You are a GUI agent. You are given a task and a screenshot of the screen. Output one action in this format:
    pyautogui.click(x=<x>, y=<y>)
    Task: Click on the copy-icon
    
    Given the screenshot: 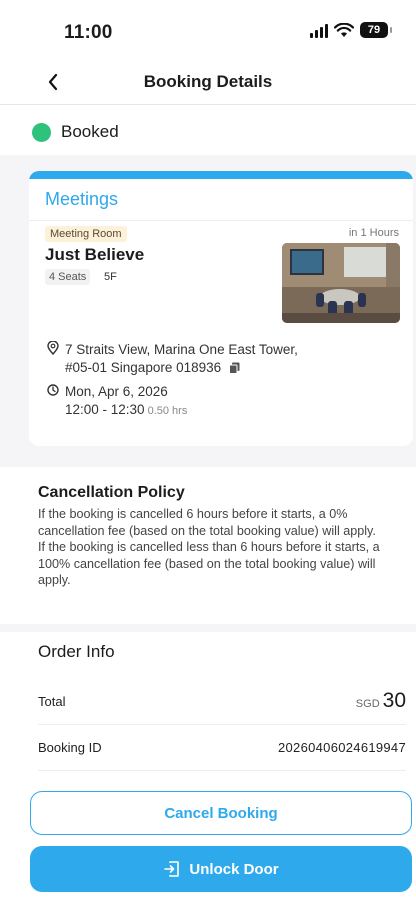 What is the action you would take?
    pyautogui.click(x=234, y=368)
    